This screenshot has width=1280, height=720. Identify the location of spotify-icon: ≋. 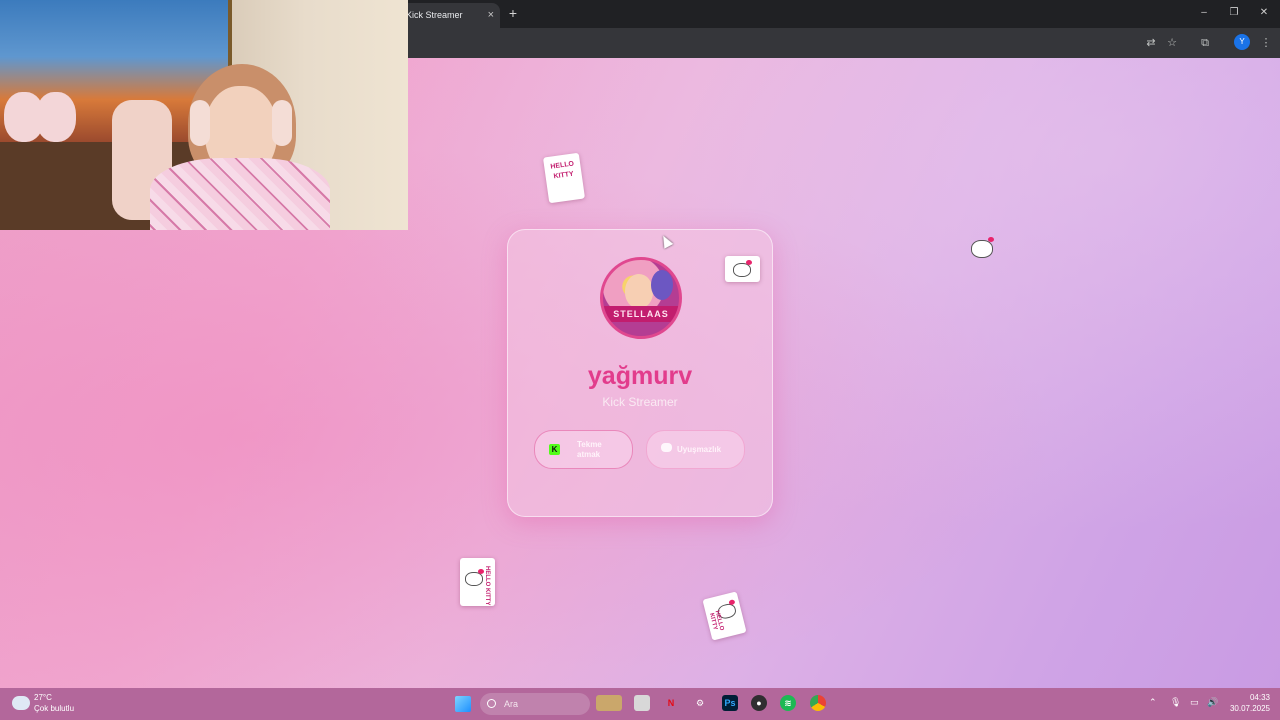
(788, 703).